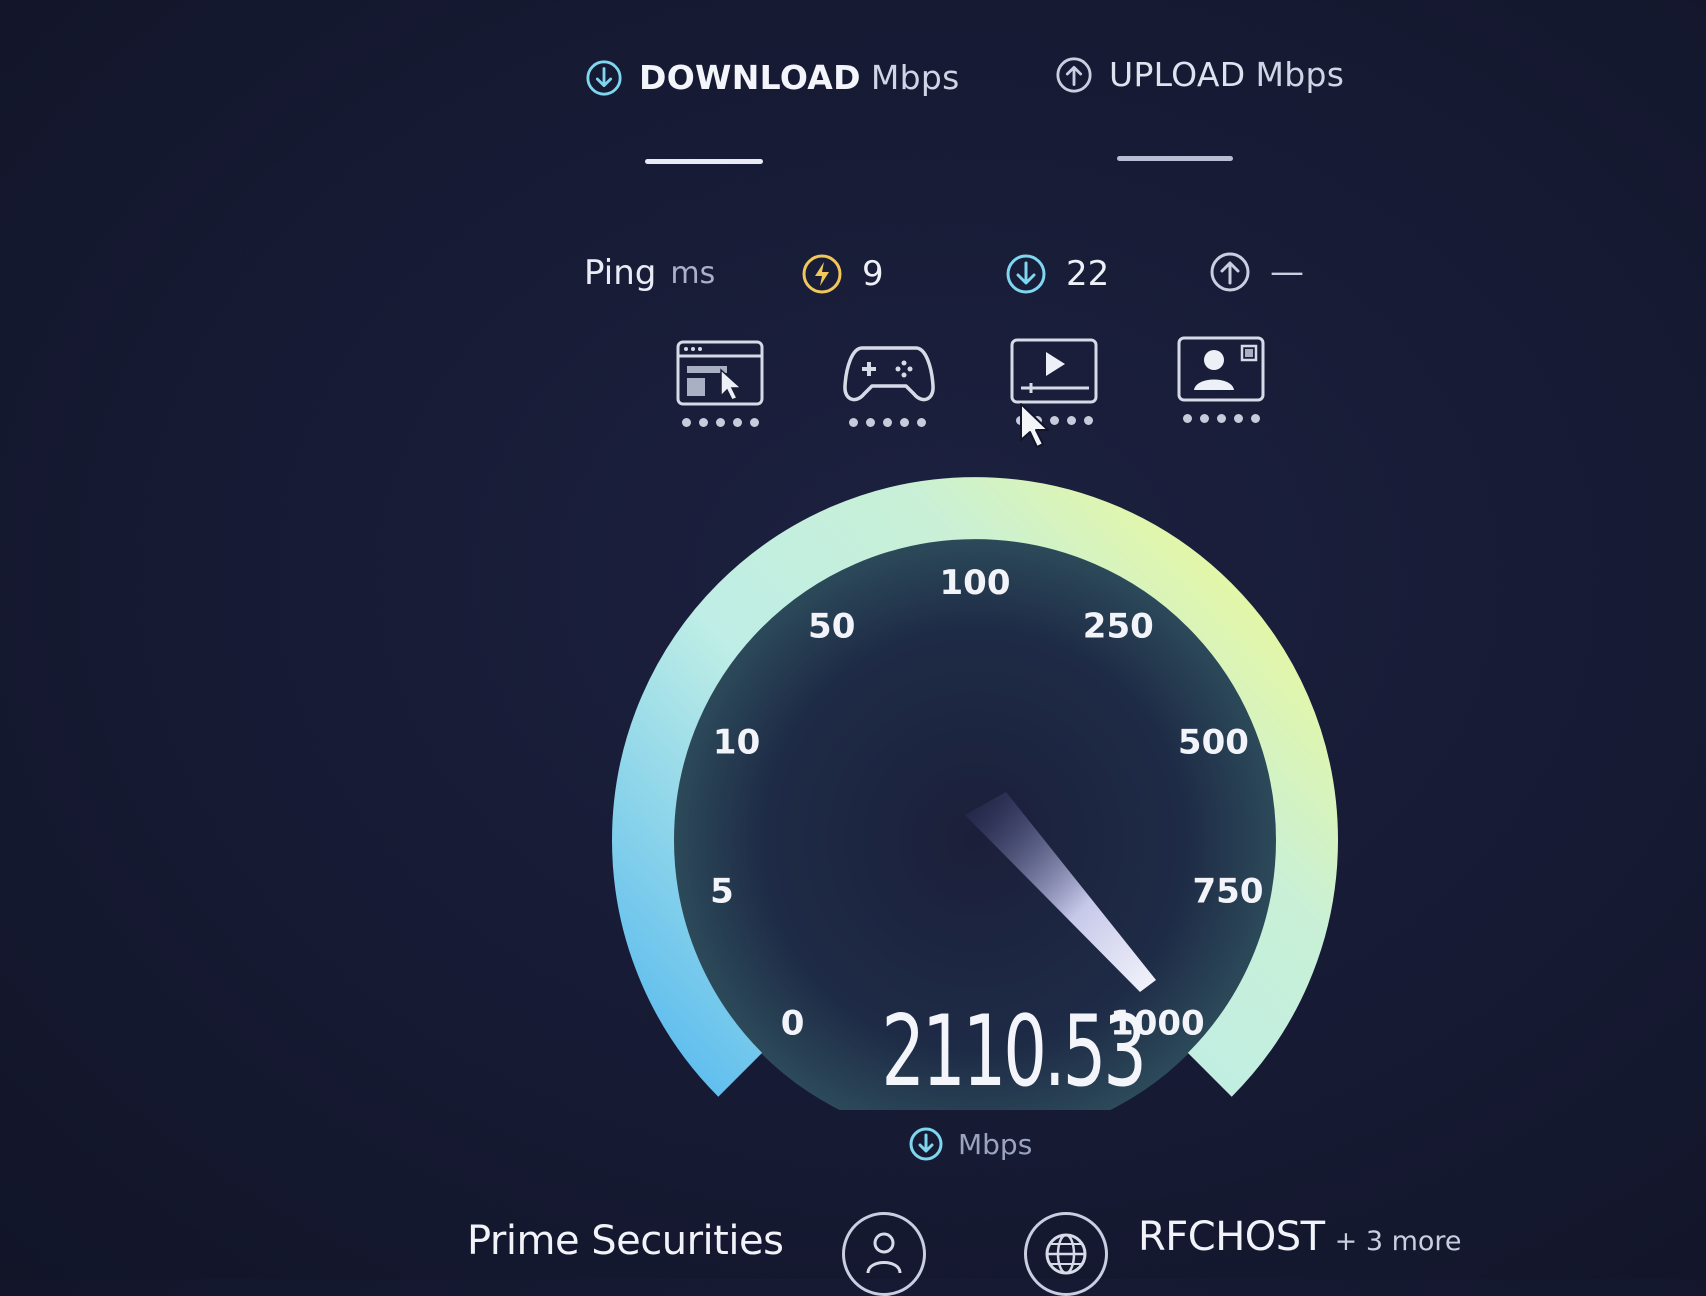 The height and width of the screenshot is (1296, 1706). I want to click on gauge-tick-label: 100, so click(975, 583).